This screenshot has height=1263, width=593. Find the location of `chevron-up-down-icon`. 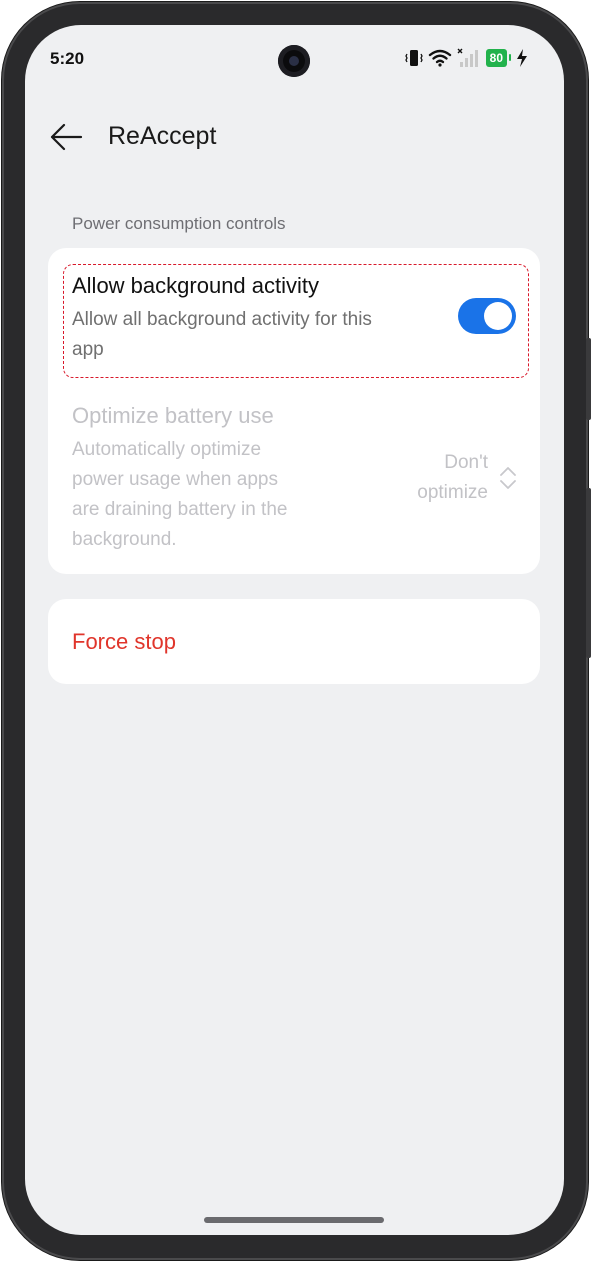

chevron-up-down-icon is located at coordinates (508, 478).